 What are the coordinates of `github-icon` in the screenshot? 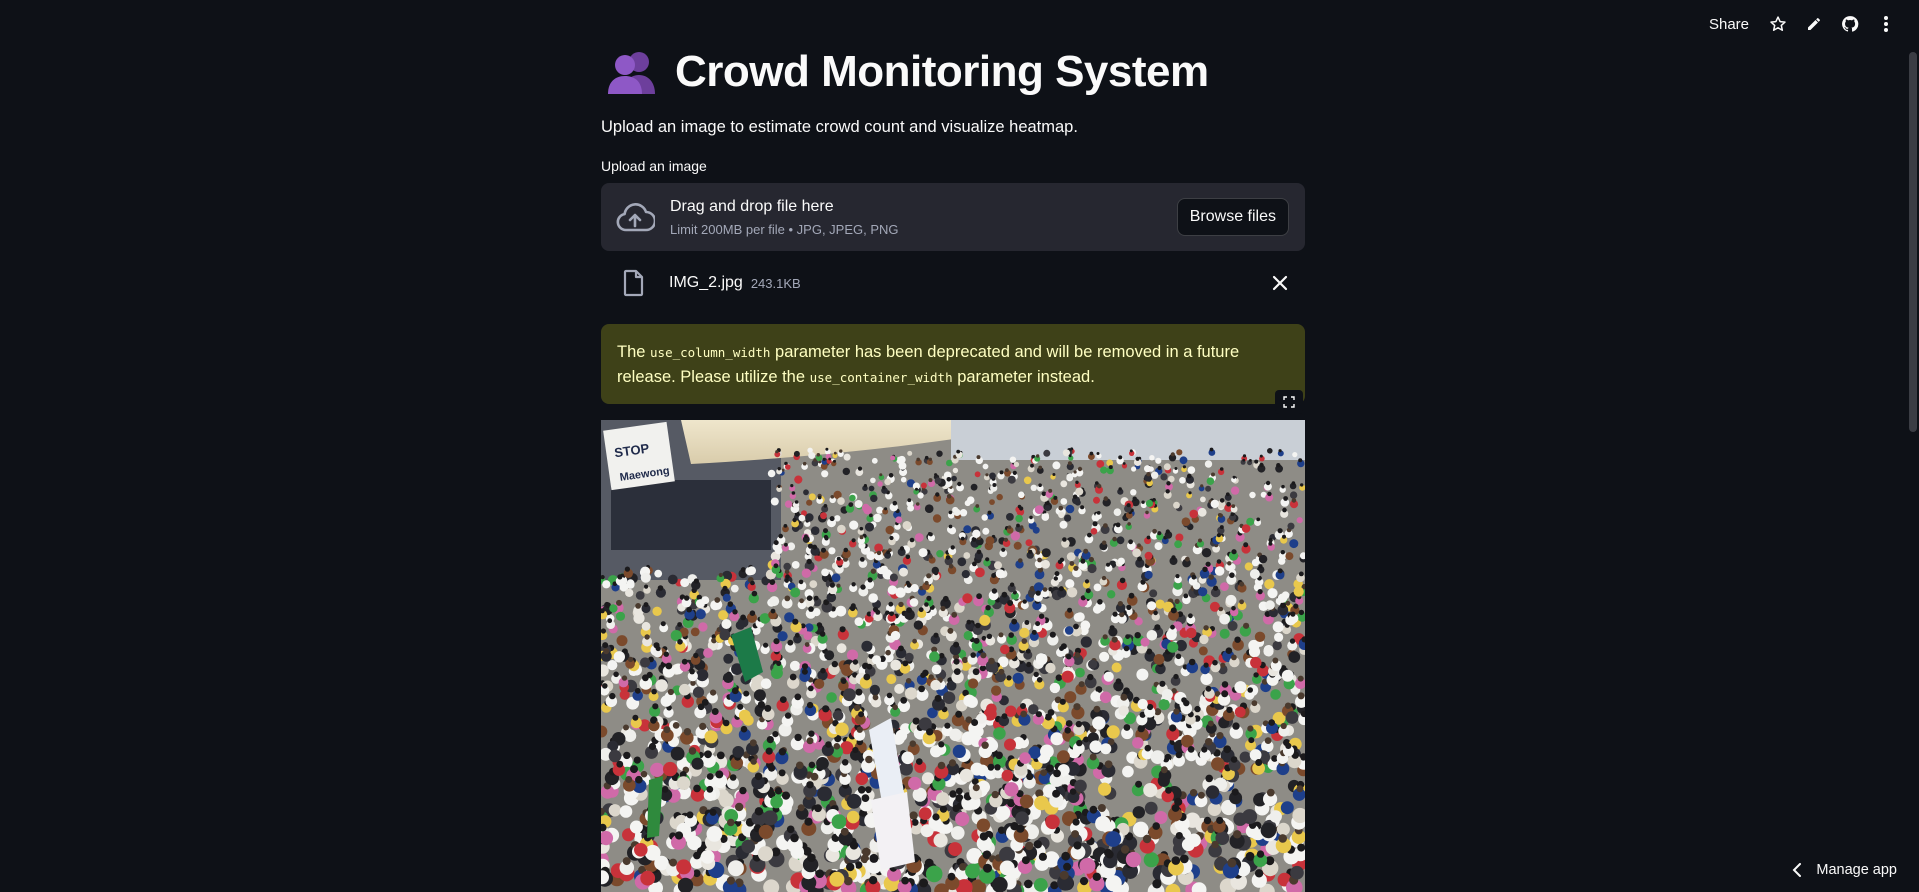 It's located at (1850, 24).